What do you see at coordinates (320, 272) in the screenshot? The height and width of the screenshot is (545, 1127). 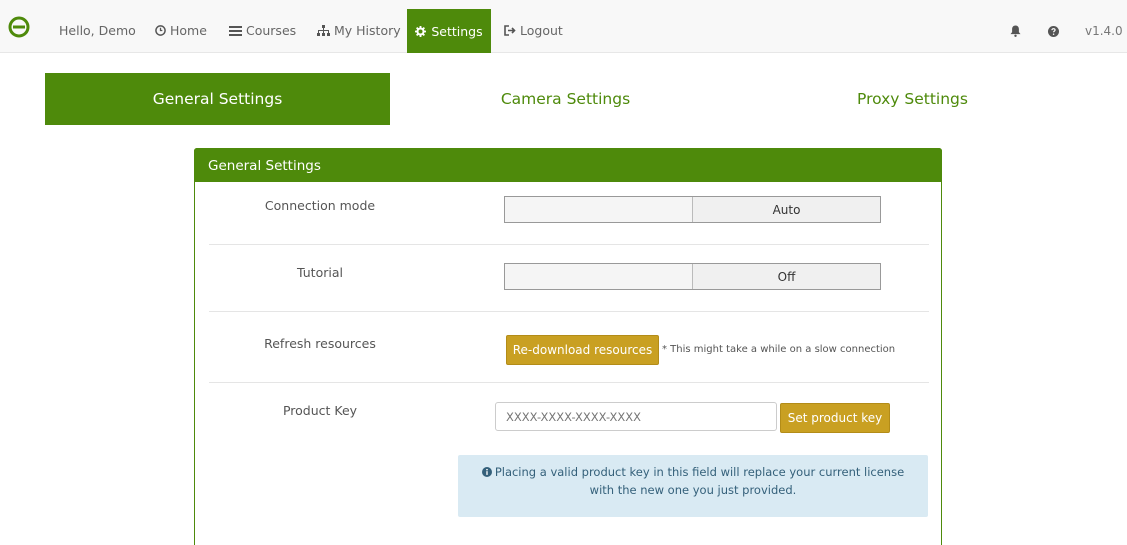 I see `tutorial-label: Tutorial` at bounding box center [320, 272].